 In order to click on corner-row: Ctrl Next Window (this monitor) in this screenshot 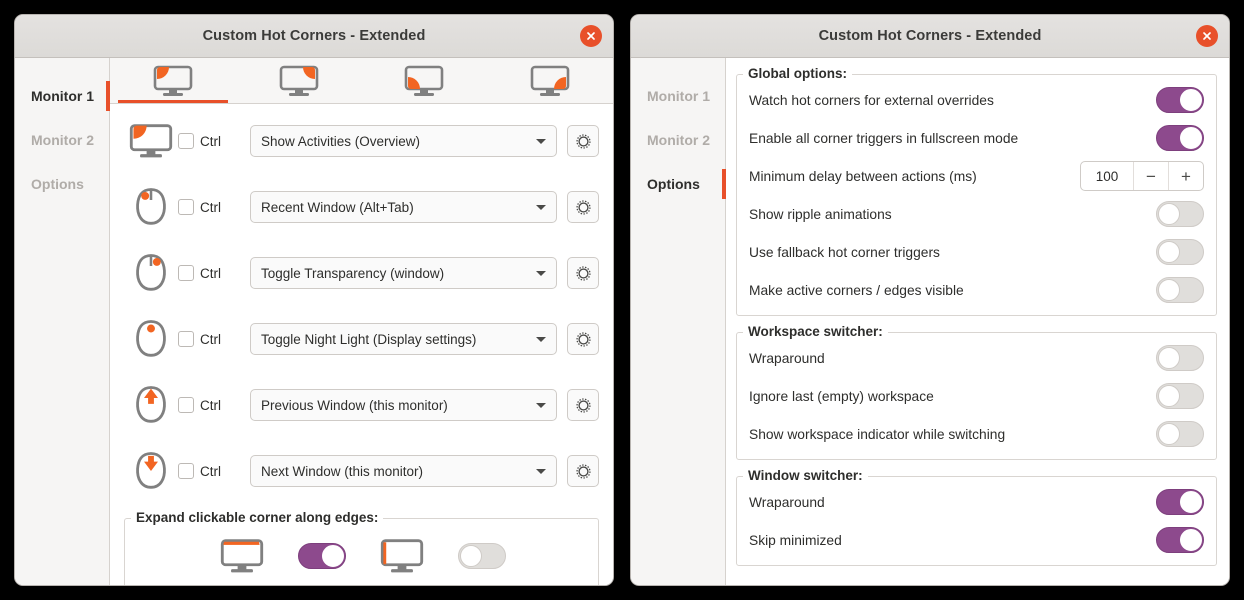, I will do `click(361, 471)`.